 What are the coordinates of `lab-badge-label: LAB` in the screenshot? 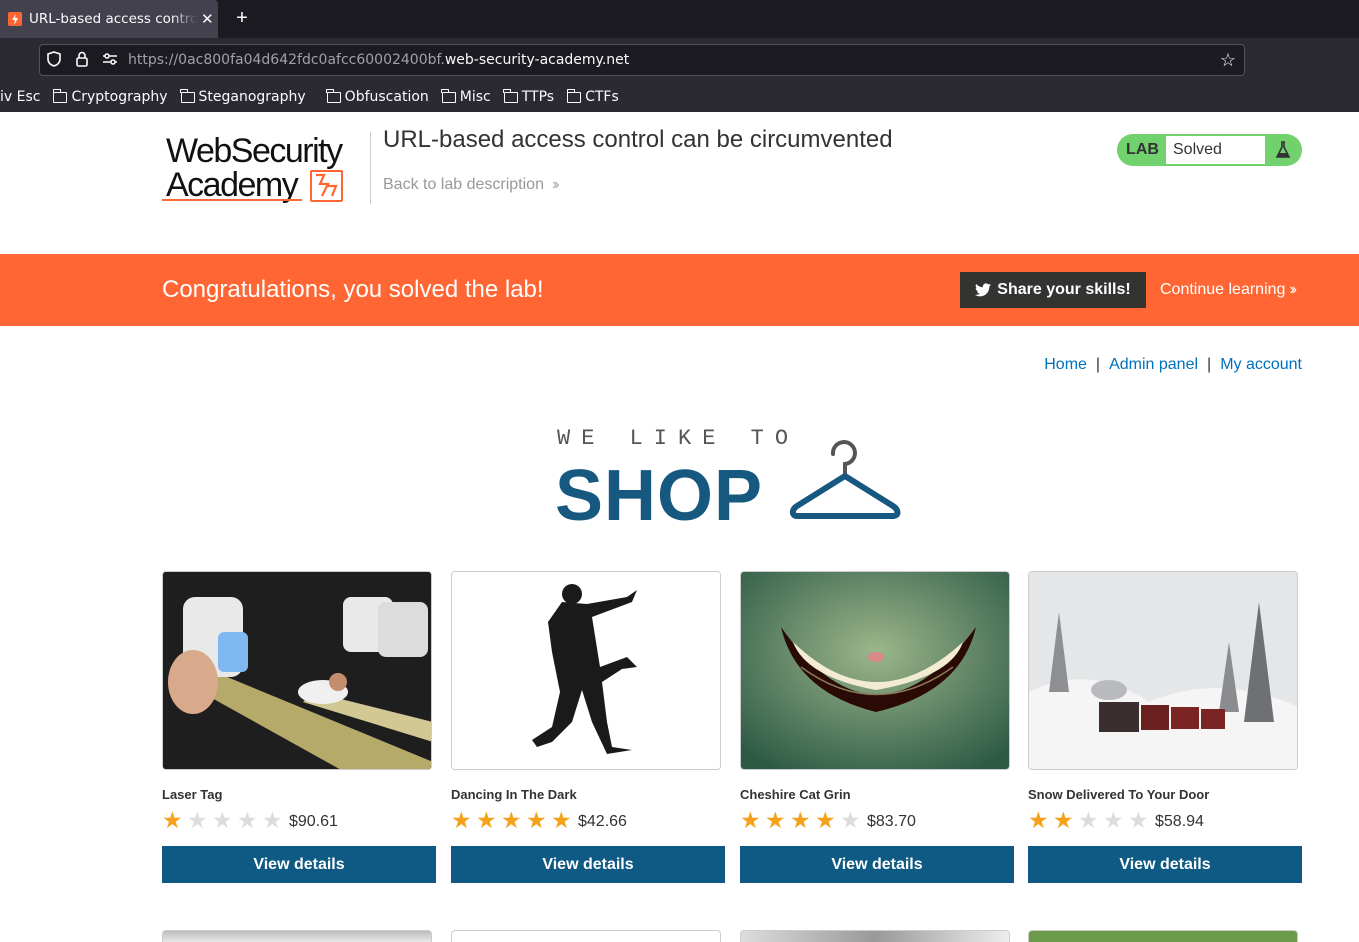 It's located at (1142, 149).